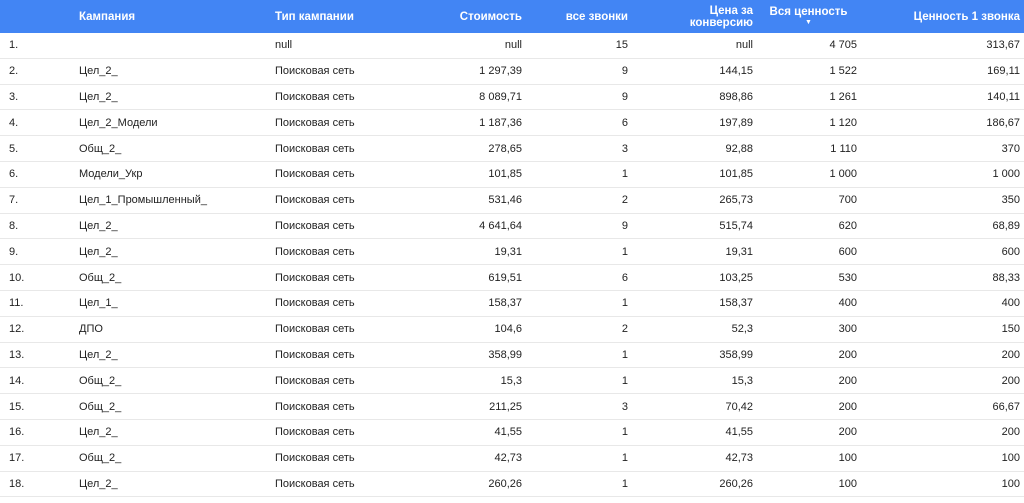  I want to click on cost-value: 1 297,39, so click(500, 71).